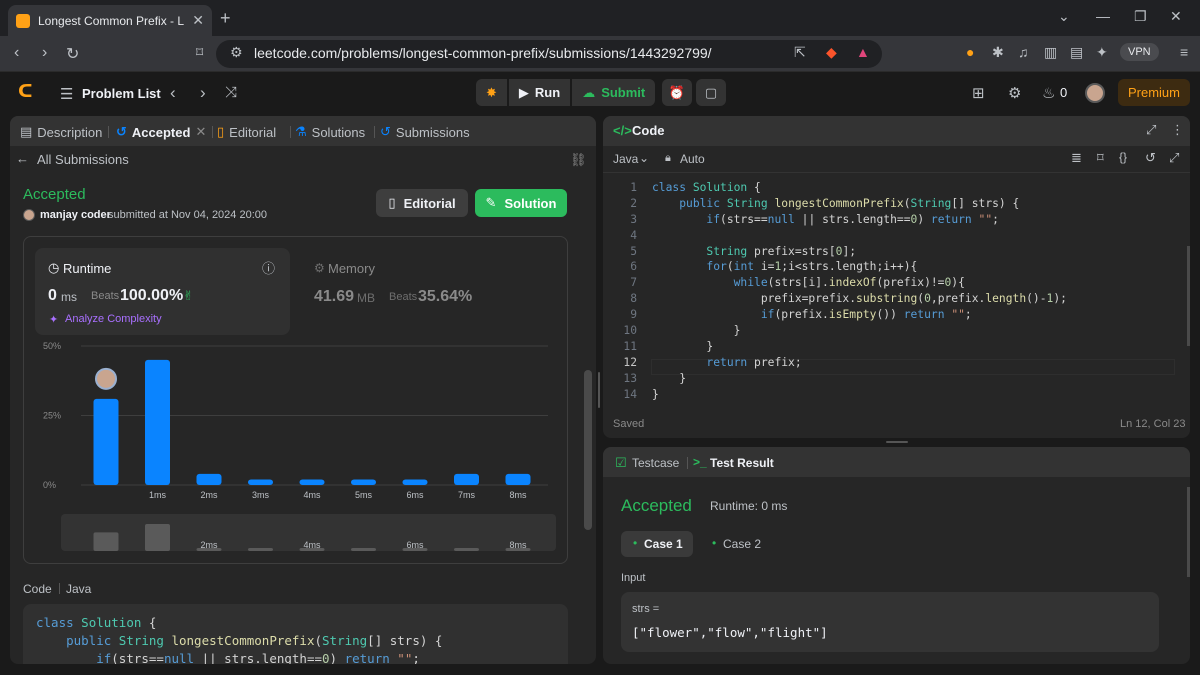  Describe the element at coordinates (1102, 52) in the screenshot. I see `ai-icon: ✦` at that location.